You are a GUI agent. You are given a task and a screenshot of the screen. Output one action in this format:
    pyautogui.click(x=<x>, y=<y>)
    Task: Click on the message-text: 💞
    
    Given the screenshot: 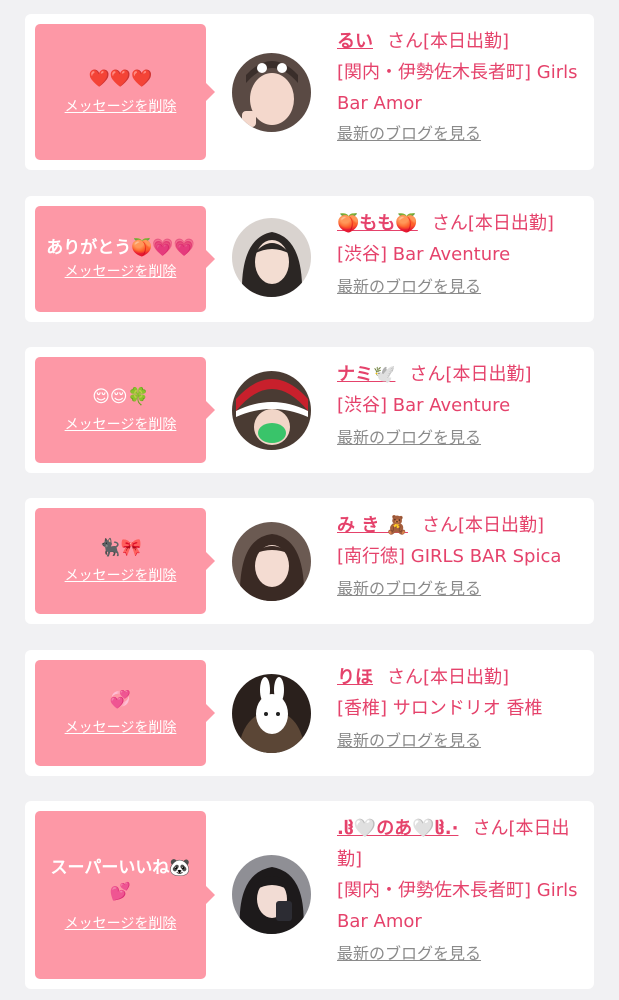 What is the action you would take?
    pyautogui.click(x=120, y=700)
    